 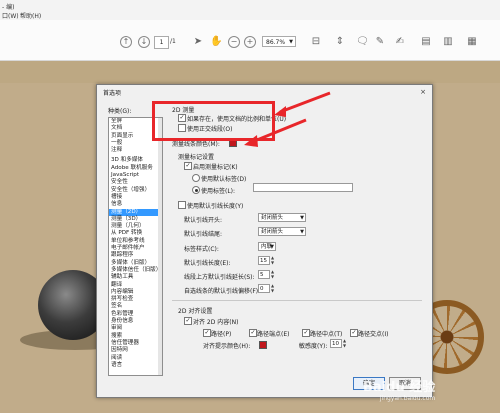 I want to click on category-item: 审阅, so click(x=135, y=328).